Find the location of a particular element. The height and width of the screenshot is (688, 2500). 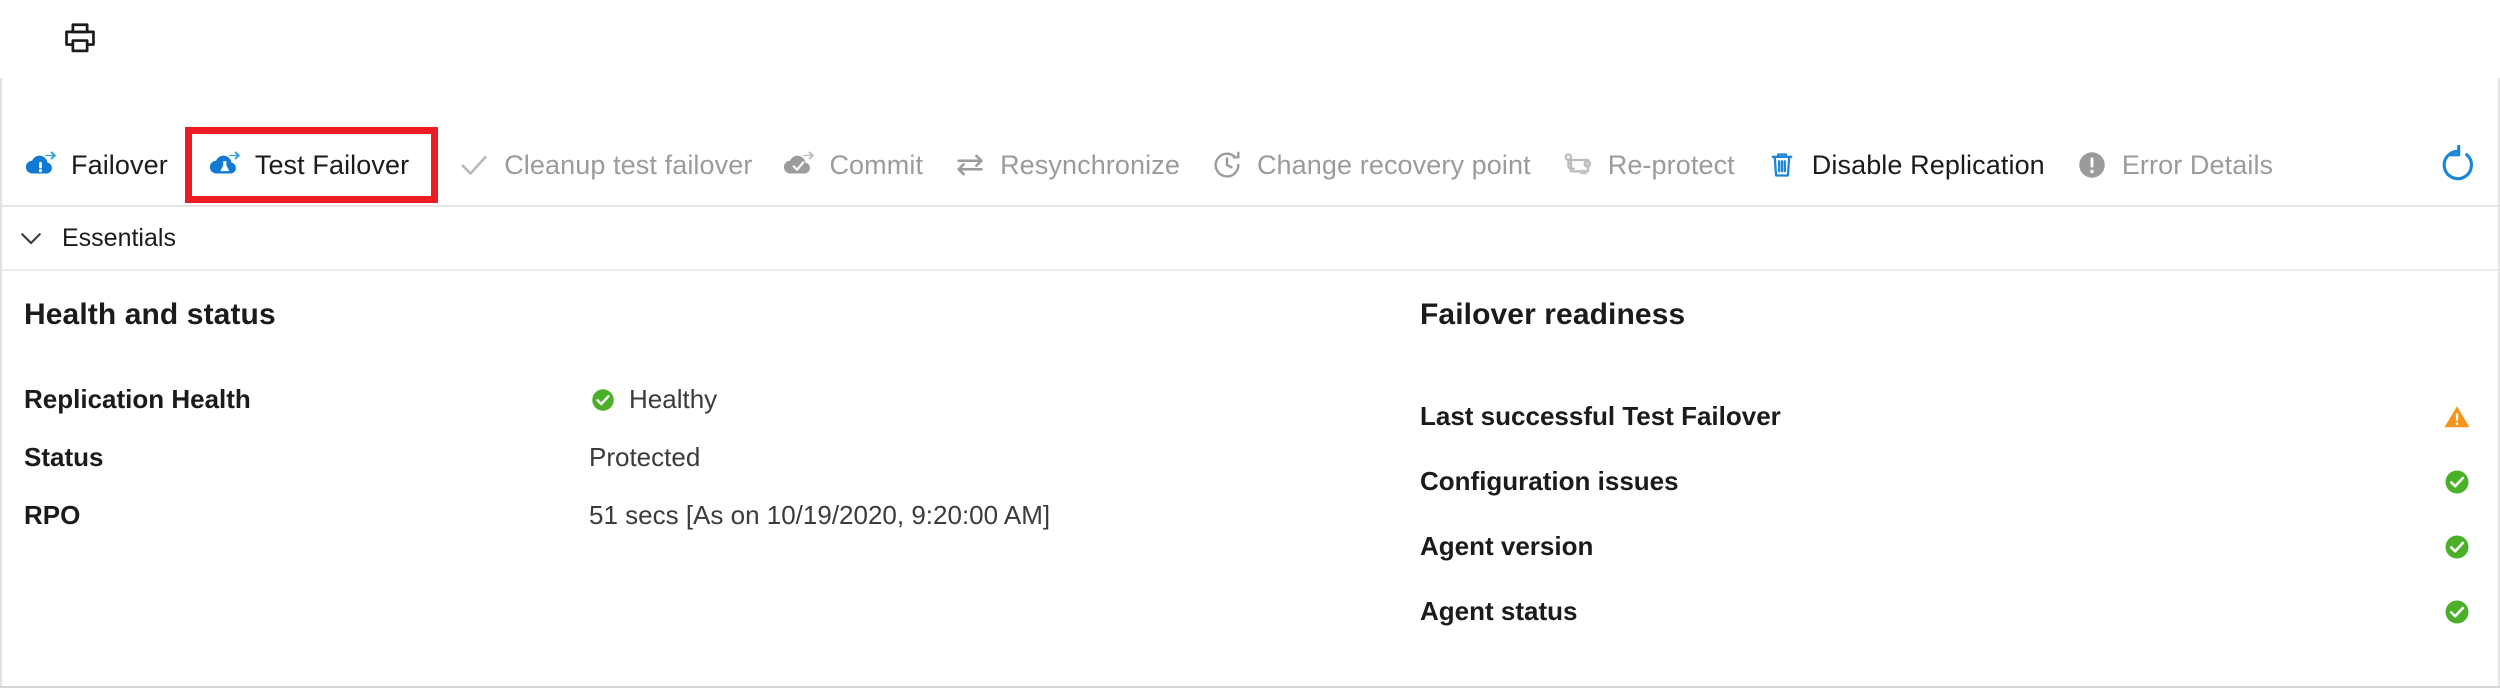

essentials-section-toggle: Essentials is located at coordinates (1250, 238).